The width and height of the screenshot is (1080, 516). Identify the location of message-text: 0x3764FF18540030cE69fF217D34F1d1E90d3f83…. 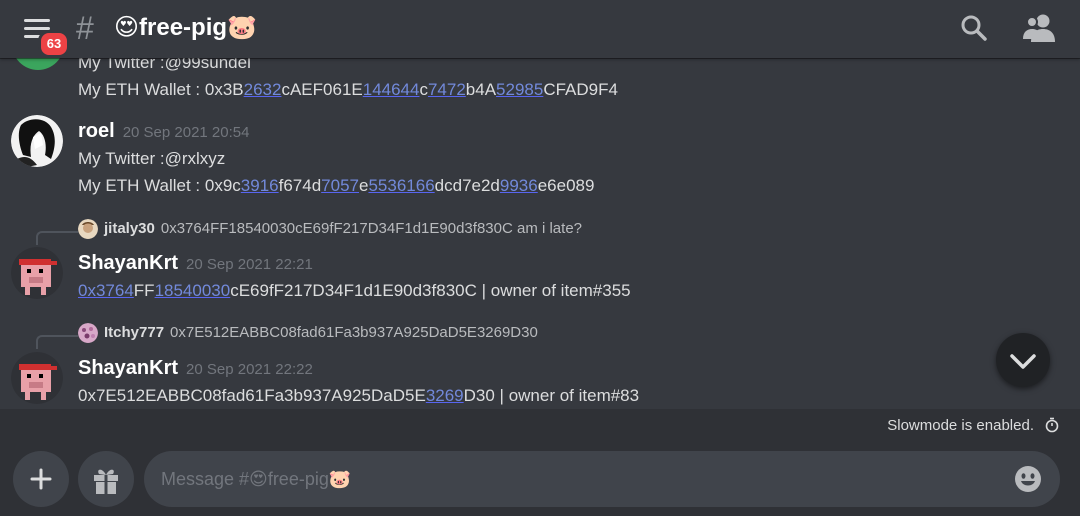
(354, 291).